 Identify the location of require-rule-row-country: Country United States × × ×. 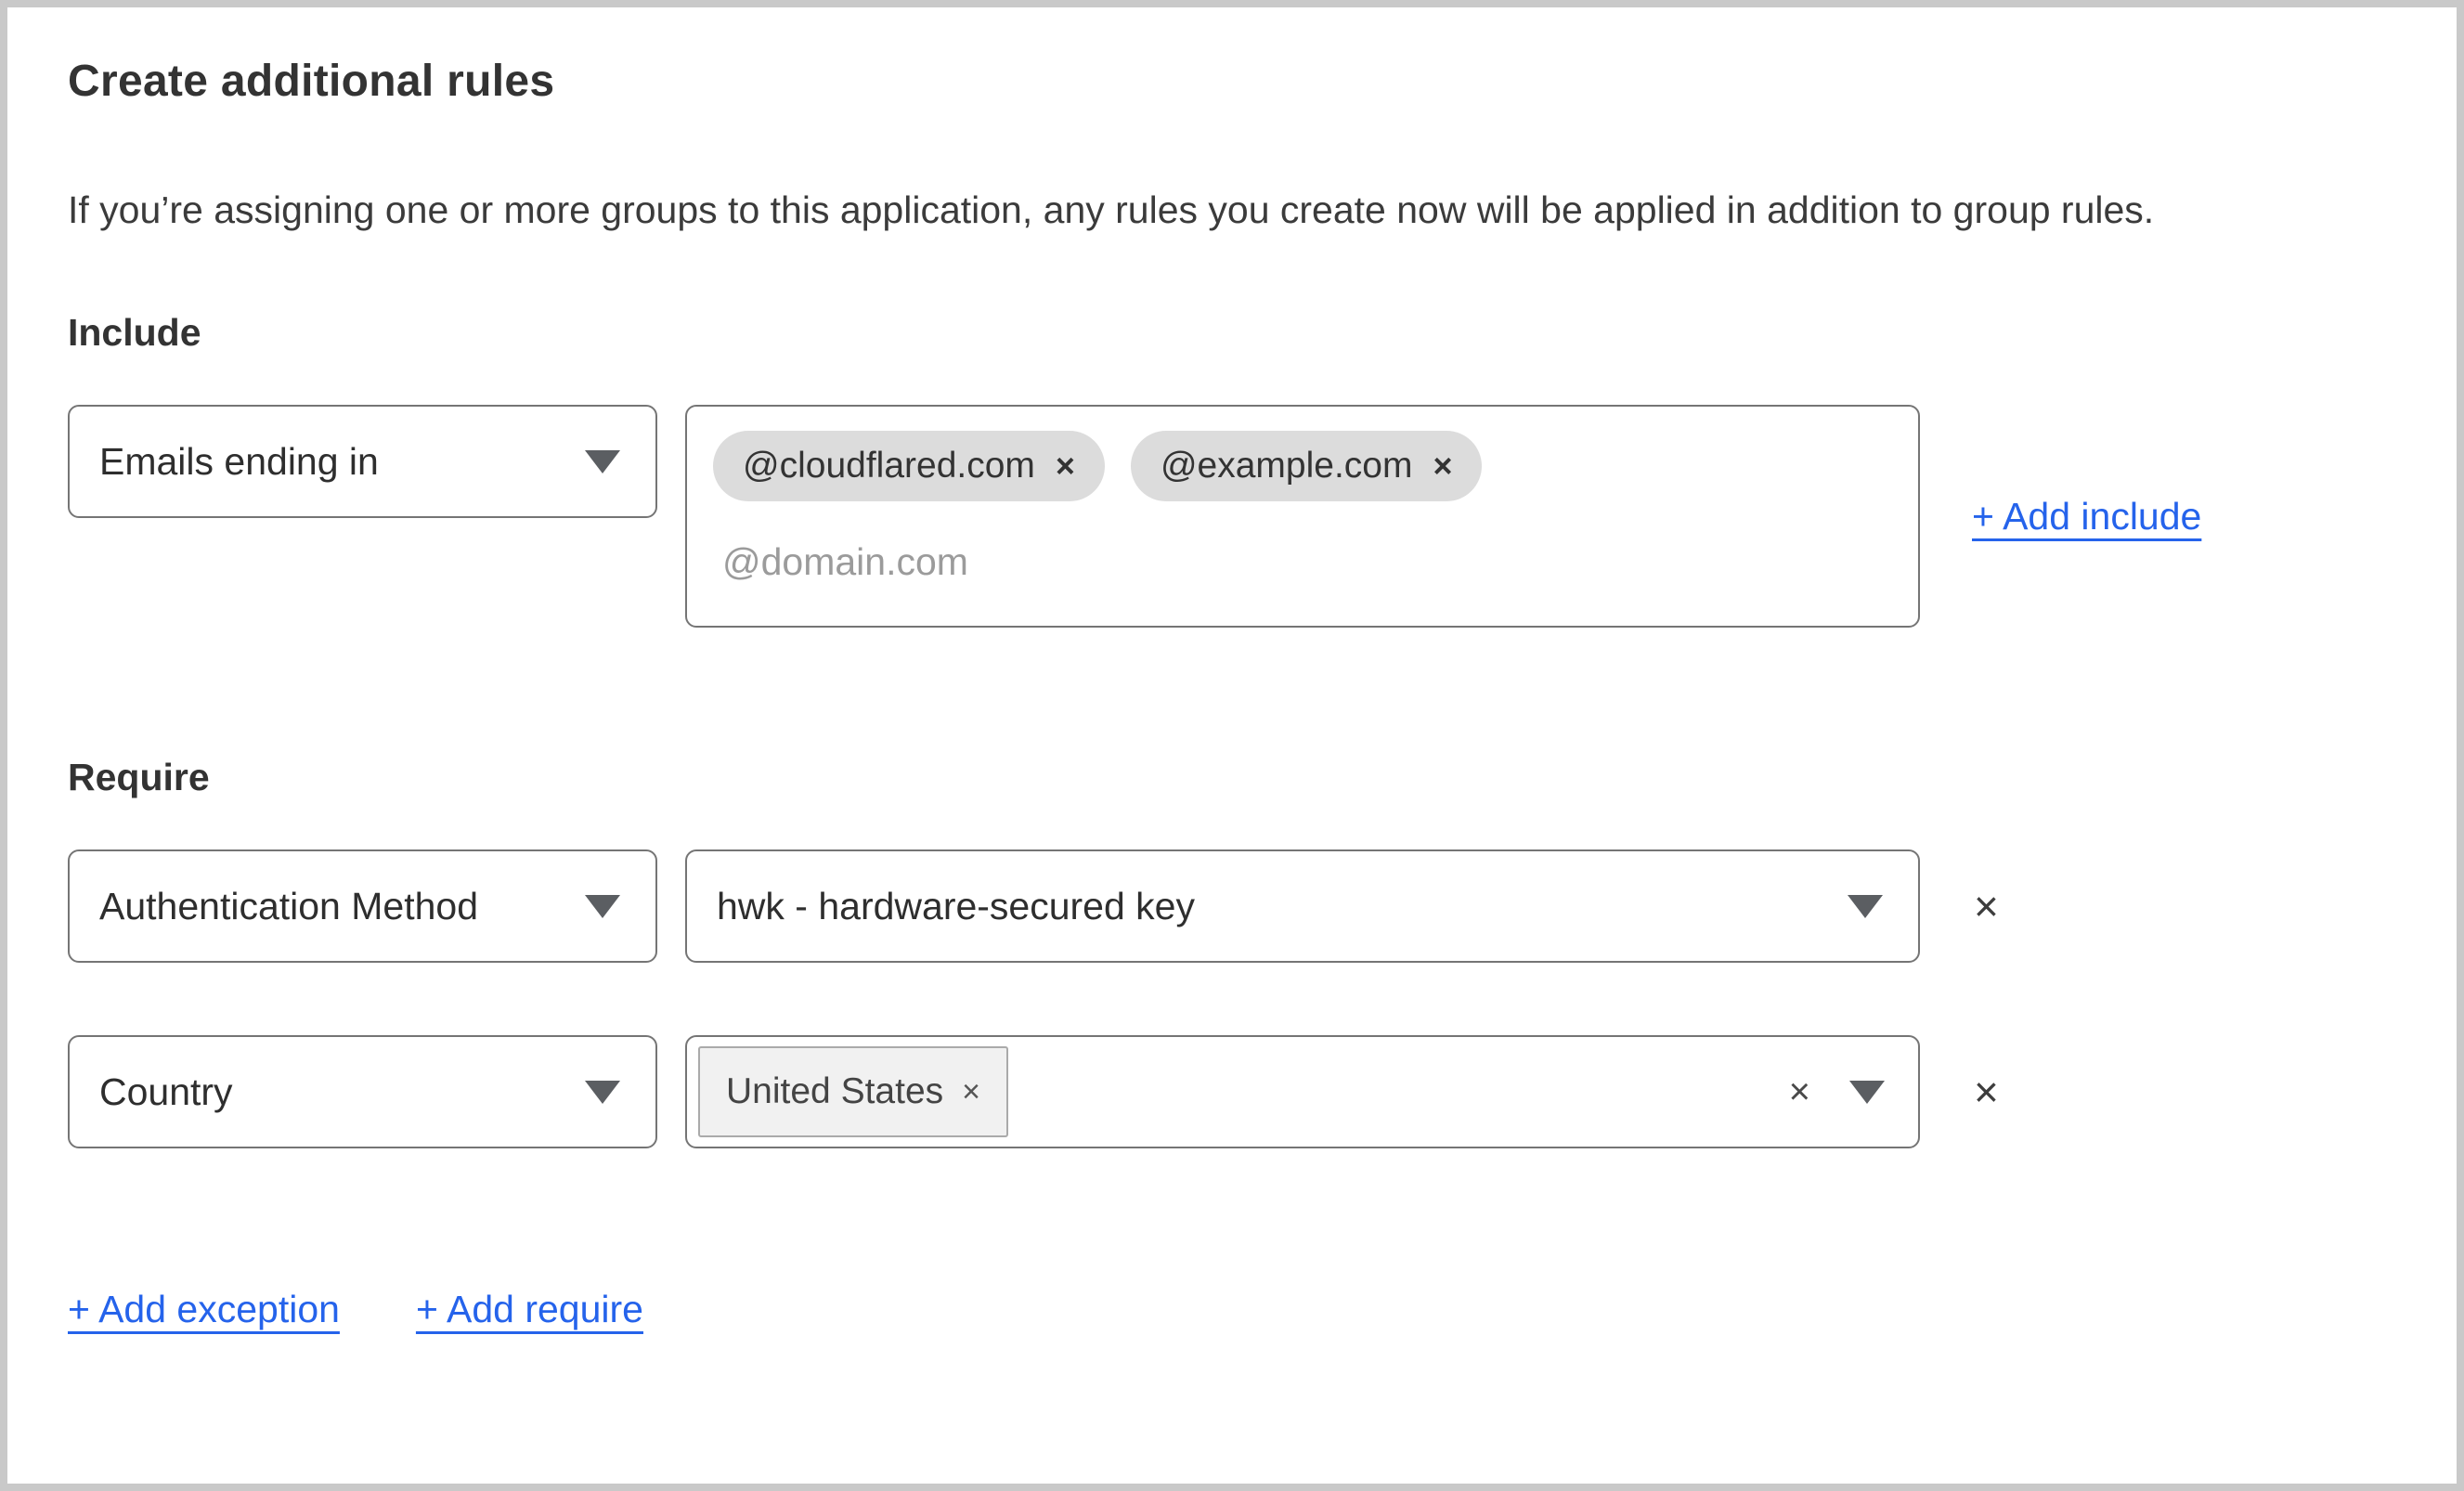
(1232, 1091).